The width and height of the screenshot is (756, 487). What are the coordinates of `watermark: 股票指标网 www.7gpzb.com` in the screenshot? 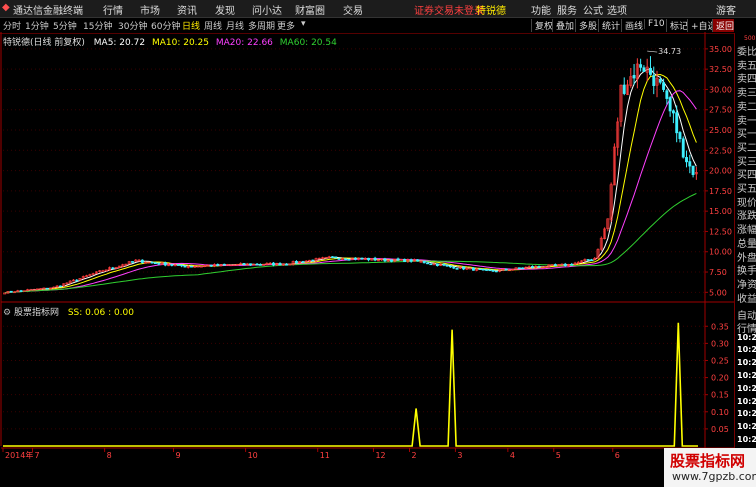 It's located at (710, 467).